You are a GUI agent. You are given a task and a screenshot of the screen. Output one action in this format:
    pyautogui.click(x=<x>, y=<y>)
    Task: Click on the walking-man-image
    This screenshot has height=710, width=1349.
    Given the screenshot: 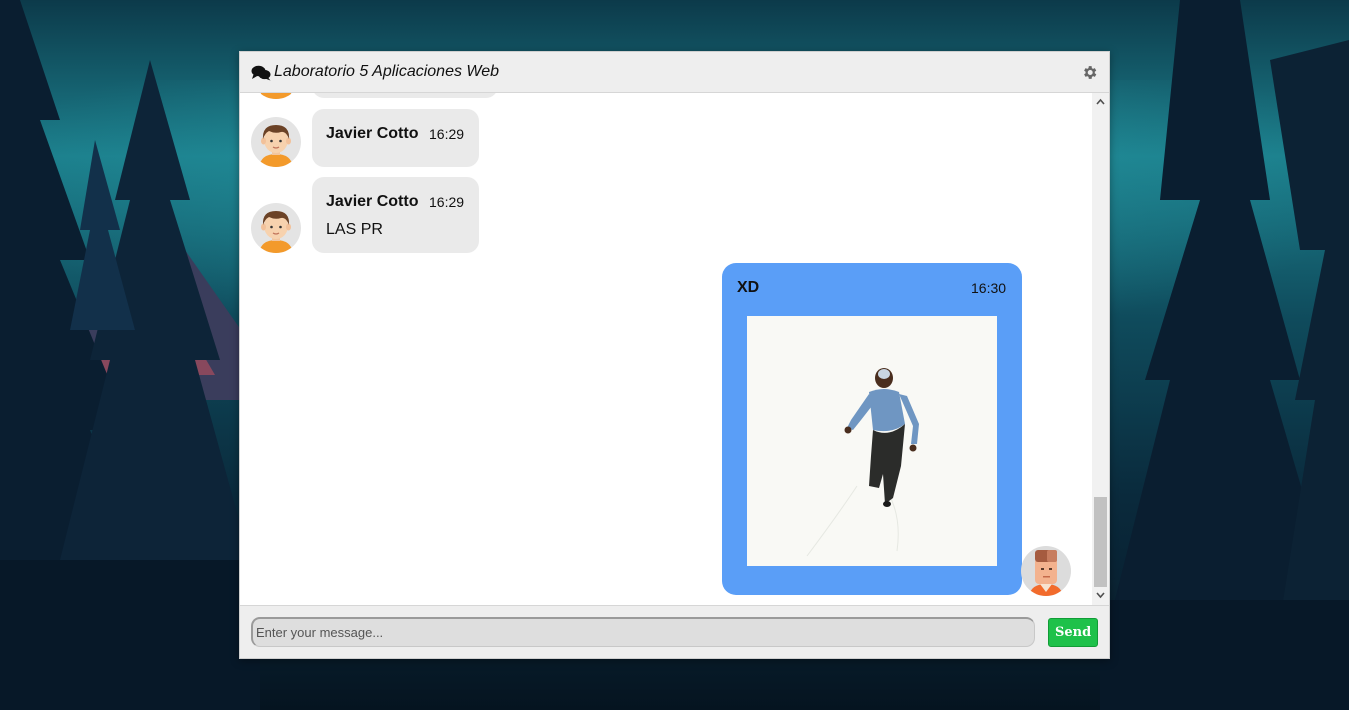 What is the action you would take?
    pyautogui.click(x=872, y=441)
    